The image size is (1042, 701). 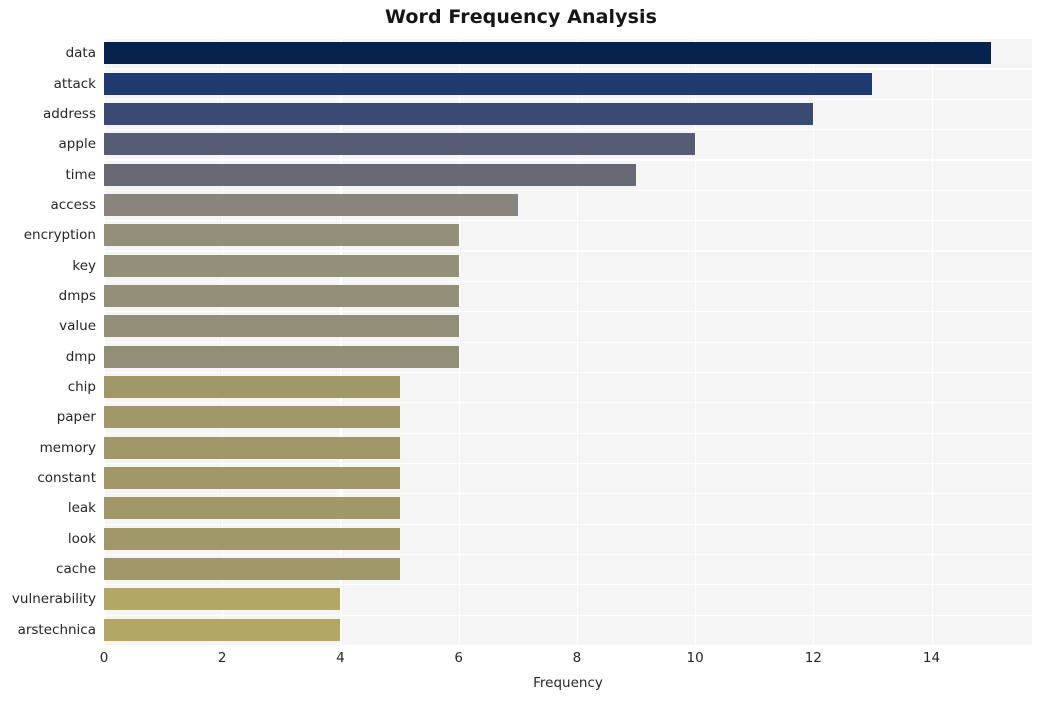 I want to click on y-axis-tick-label: dmp, so click(x=80, y=356).